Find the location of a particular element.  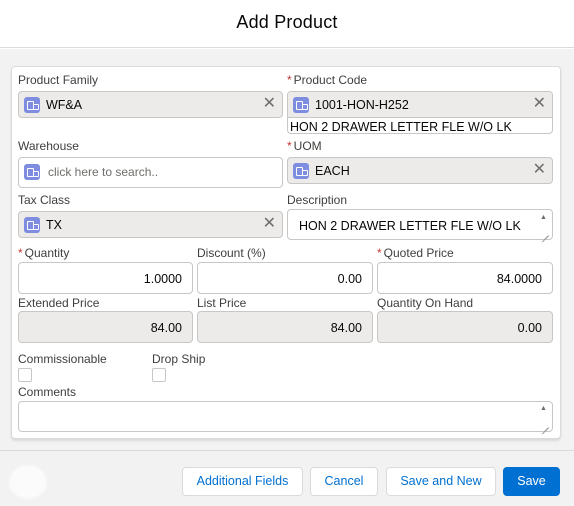

warehouse-placeholder: click here to search.. is located at coordinates (103, 172).